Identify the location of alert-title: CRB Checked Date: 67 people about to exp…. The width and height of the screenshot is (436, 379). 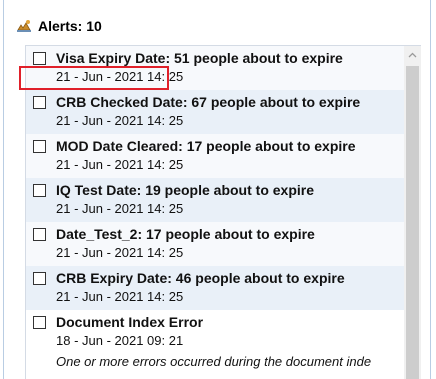
(208, 102).